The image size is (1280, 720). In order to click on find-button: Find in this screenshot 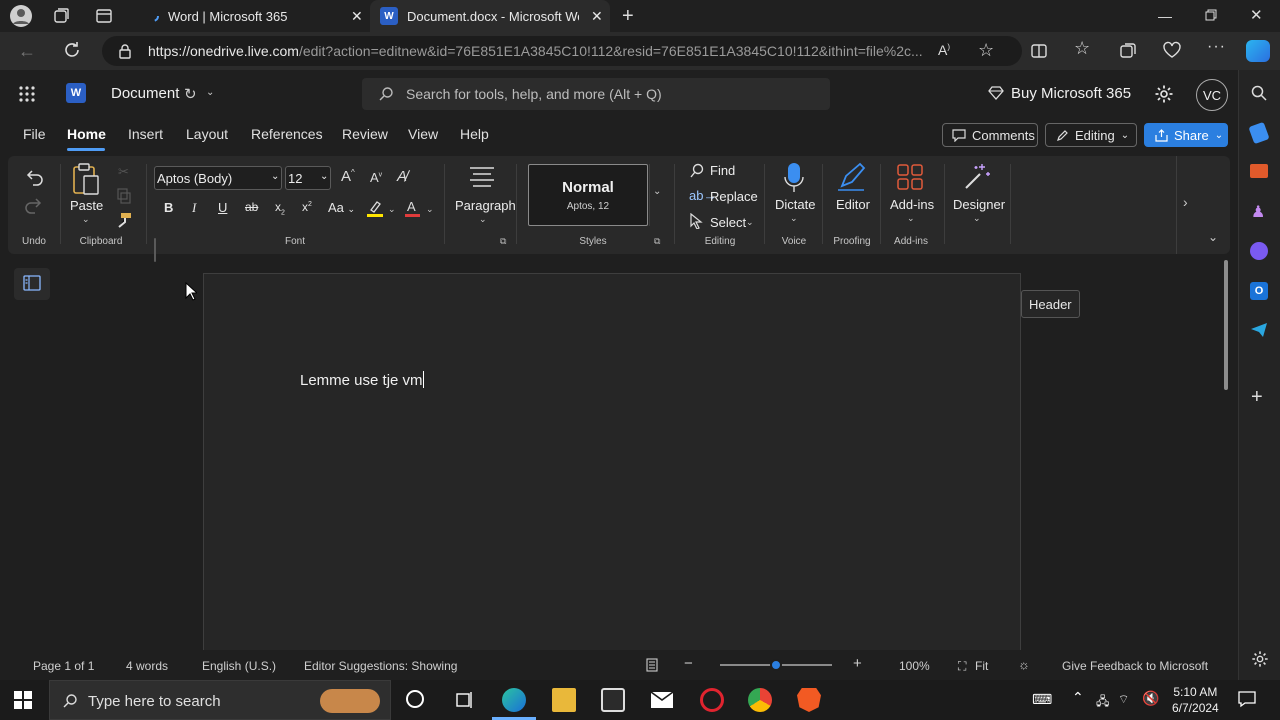, I will do `click(722, 170)`.